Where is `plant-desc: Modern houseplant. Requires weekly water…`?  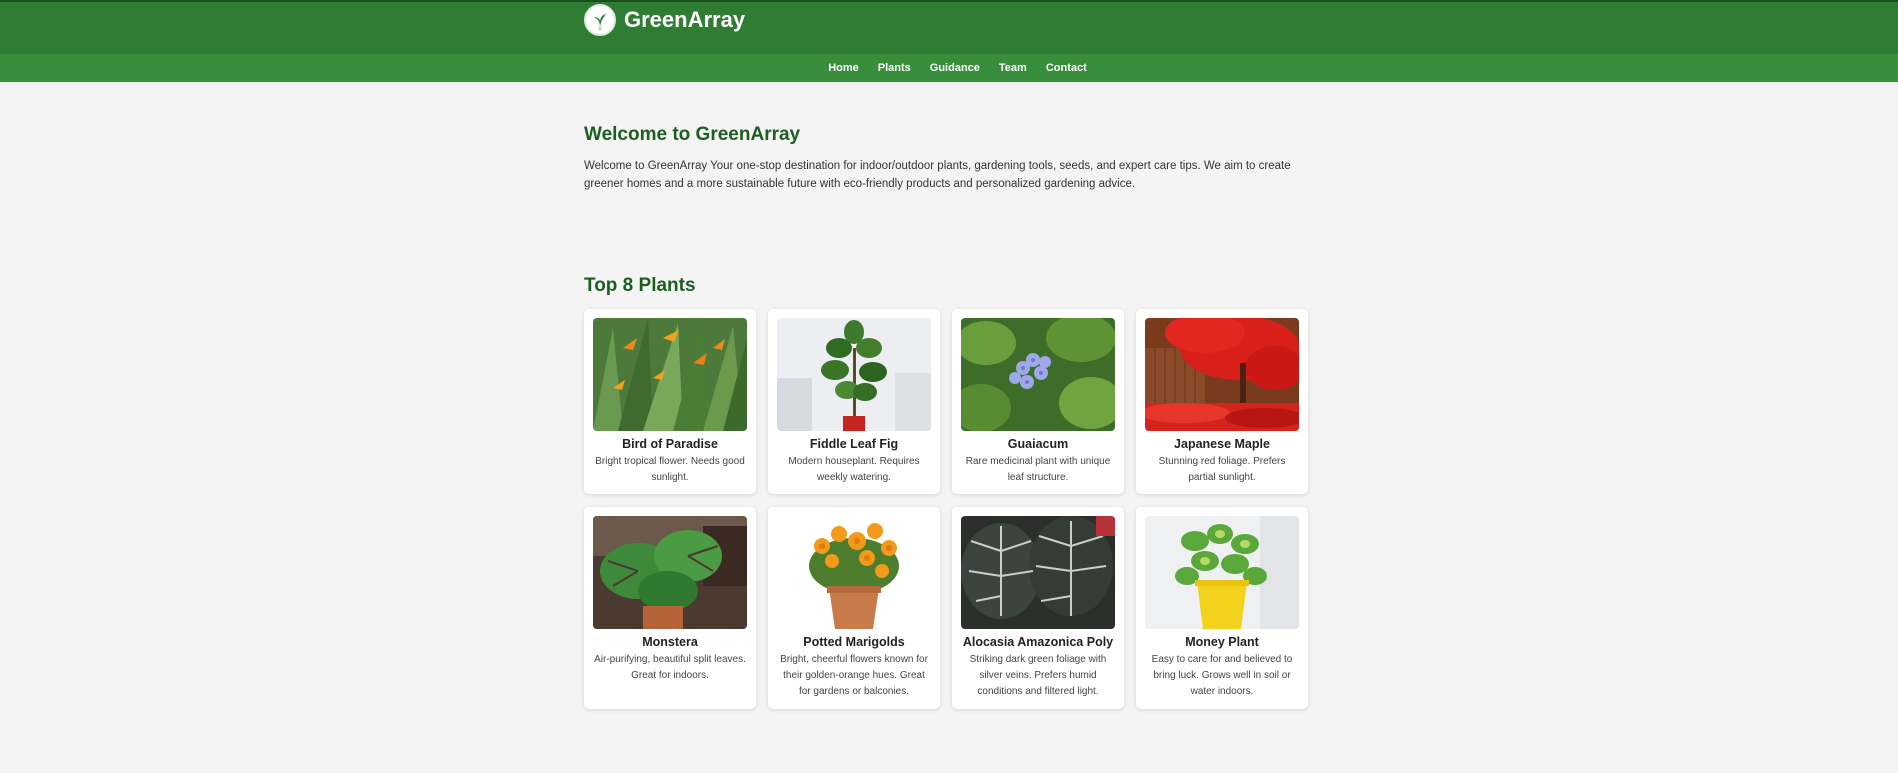 plant-desc: Modern houseplant. Requires weekly water… is located at coordinates (854, 469).